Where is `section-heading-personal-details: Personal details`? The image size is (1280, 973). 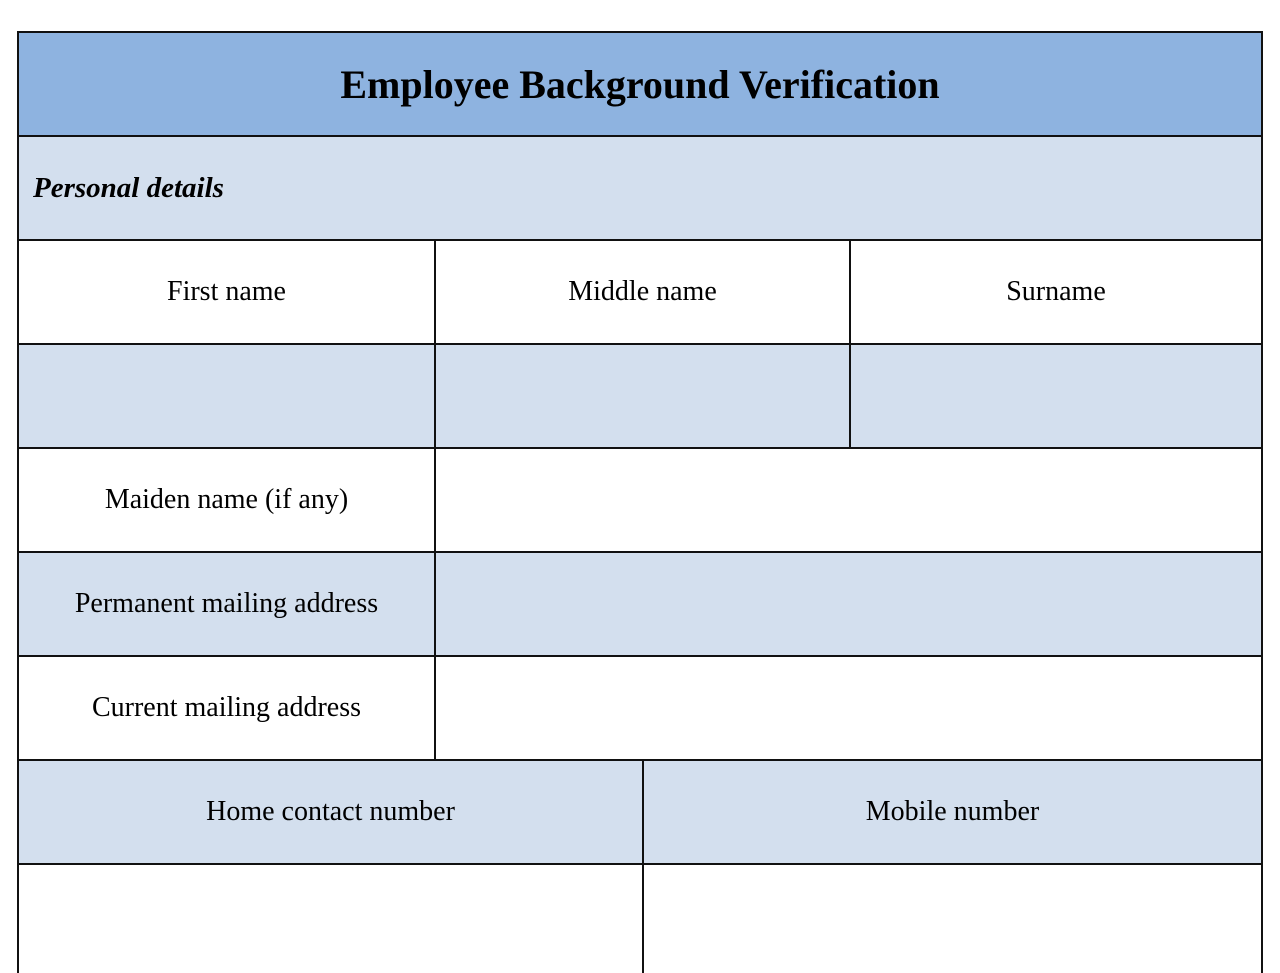
section-heading-personal-details: Personal details is located at coordinates (128, 187).